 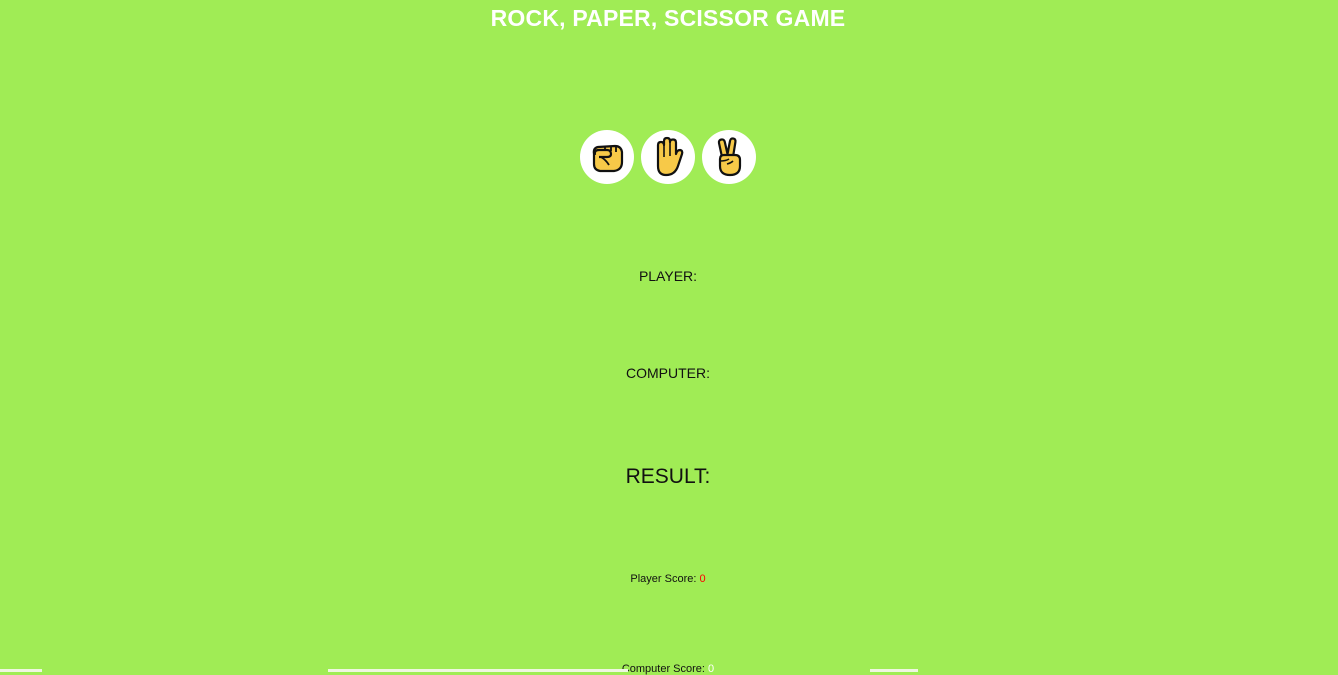 What do you see at coordinates (668, 18) in the screenshot?
I see `game-title: ROCK, PAPER, SCISSOR GAME` at bounding box center [668, 18].